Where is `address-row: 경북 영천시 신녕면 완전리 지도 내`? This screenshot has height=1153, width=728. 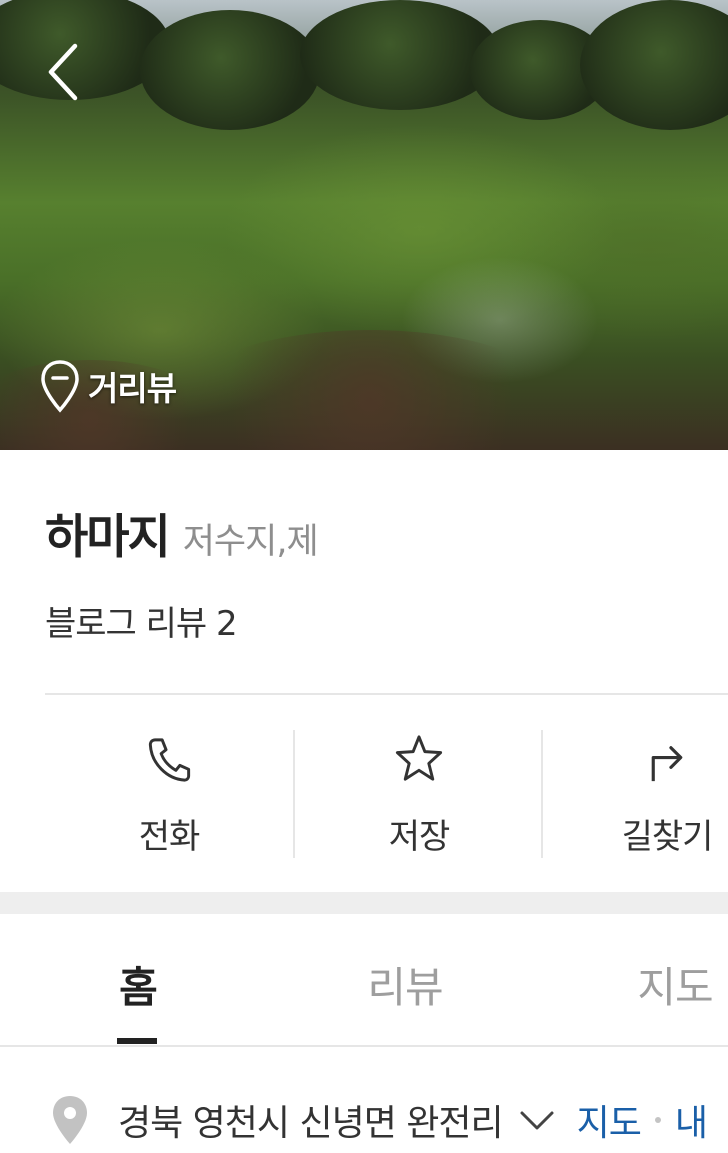
address-row: 경북 영천시 신녕면 완전리 지도 내 is located at coordinates (379, 1120).